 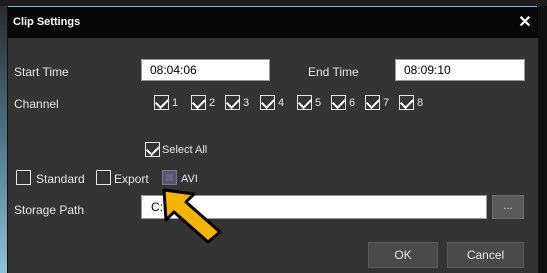 What do you see at coordinates (152, 149) in the screenshot?
I see `select-all-checkbox` at bounding box center [152, 149].